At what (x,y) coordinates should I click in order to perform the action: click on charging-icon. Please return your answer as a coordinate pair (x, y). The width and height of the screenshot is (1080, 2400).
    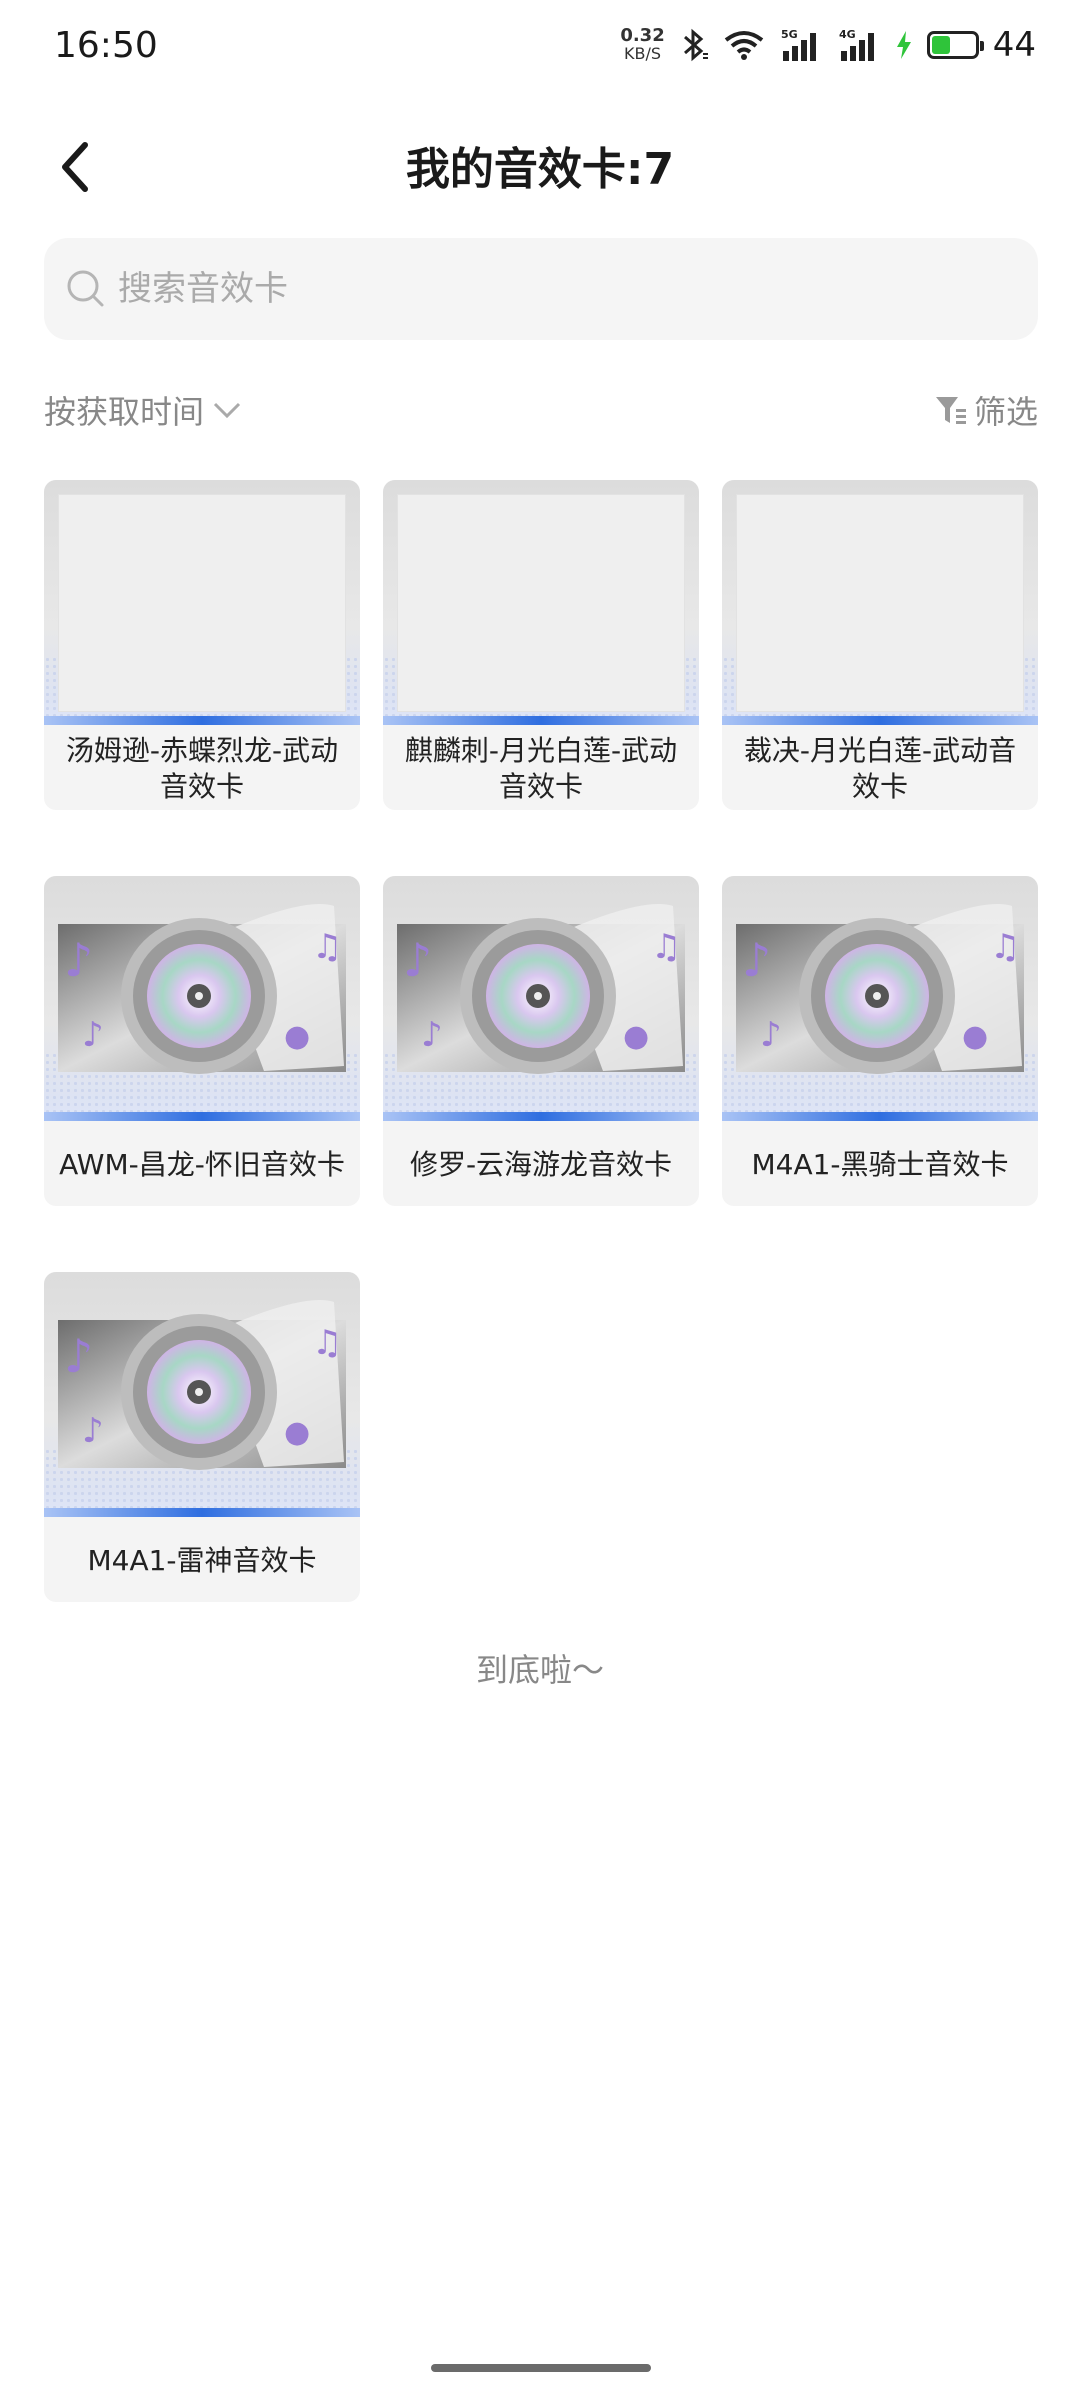
    Looking at the image, I should click on (904, 45).